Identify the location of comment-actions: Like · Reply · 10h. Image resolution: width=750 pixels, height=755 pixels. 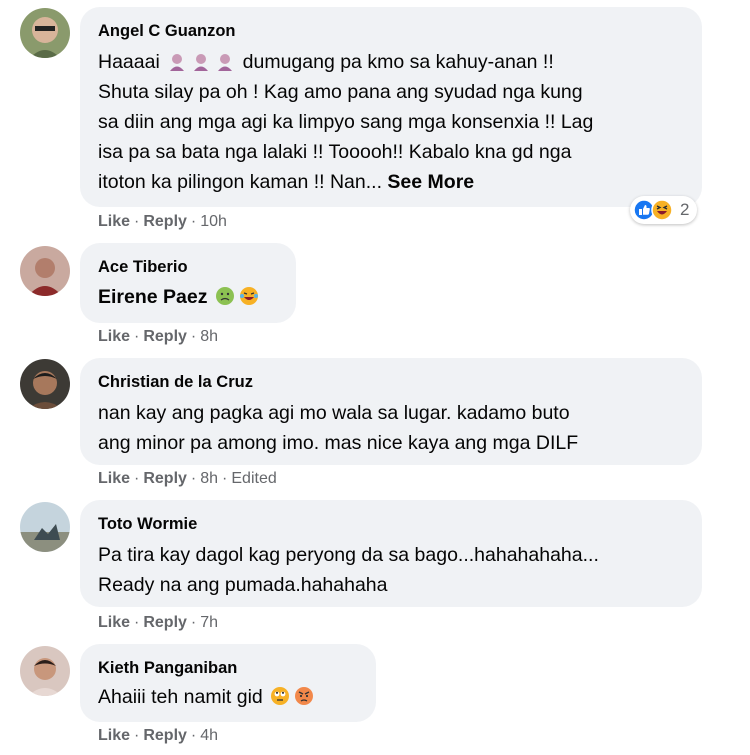
(162, 221).